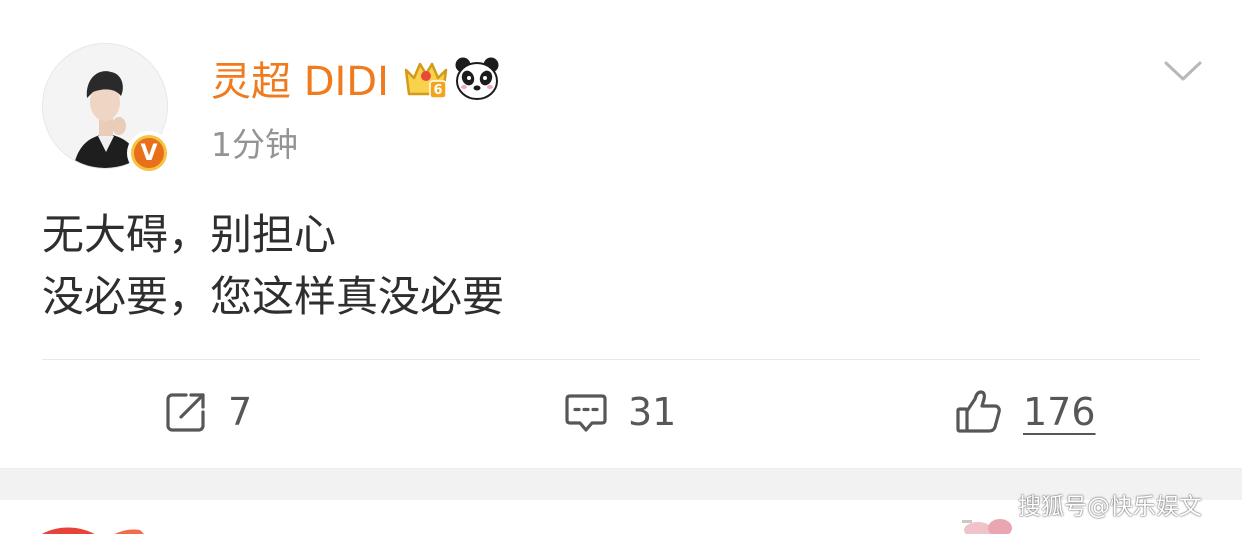 This screenshot has width=1242, height=534. Describe the element at coordinates (1183, 71) in the screenshot. I see `chevron-down-icon` at that location.